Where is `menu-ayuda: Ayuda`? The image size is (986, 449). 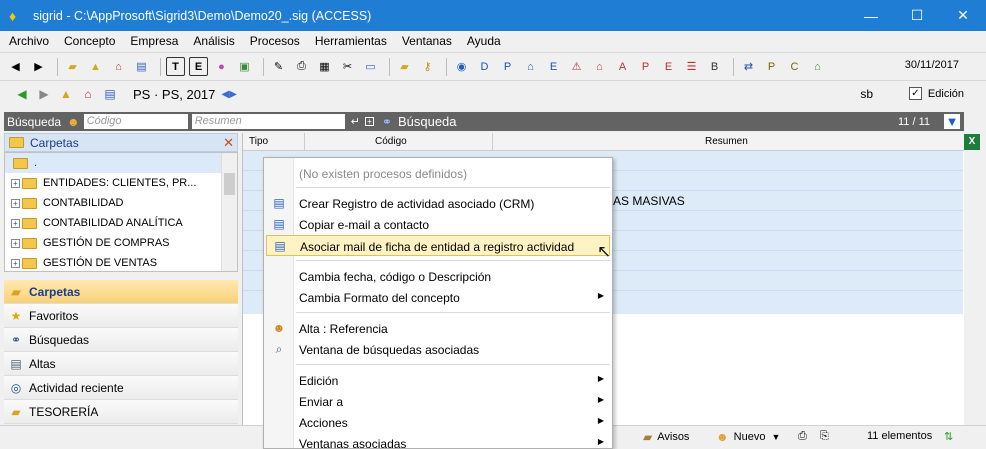 menu-ayuda: Ayuda is located at coordinates (484, 41).